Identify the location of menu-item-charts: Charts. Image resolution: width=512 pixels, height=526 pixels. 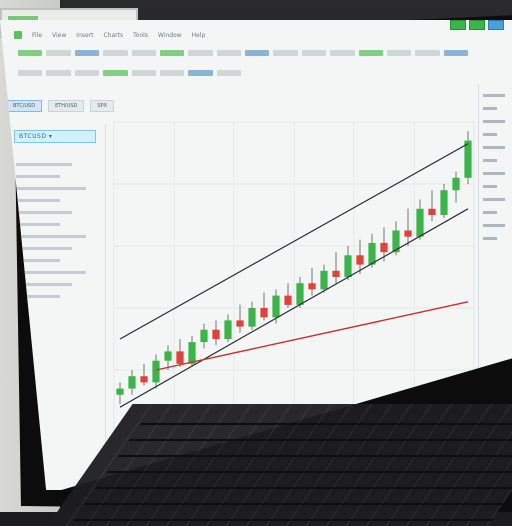
(114, 35).